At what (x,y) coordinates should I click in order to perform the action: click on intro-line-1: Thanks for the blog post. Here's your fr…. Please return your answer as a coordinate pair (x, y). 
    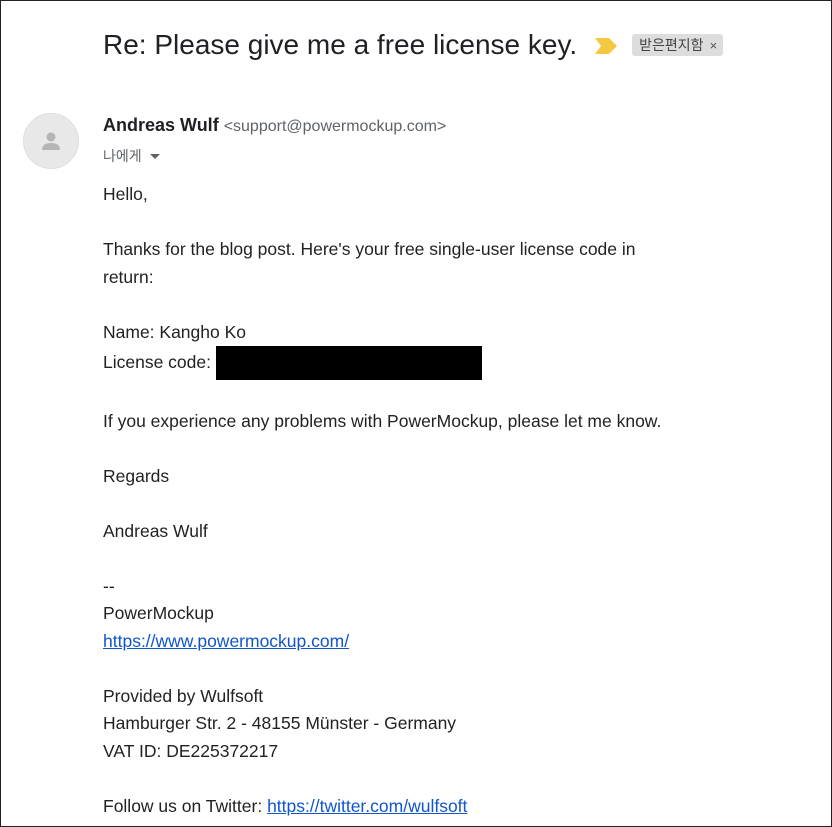
    Looking at the image, I should click on (369, 249).